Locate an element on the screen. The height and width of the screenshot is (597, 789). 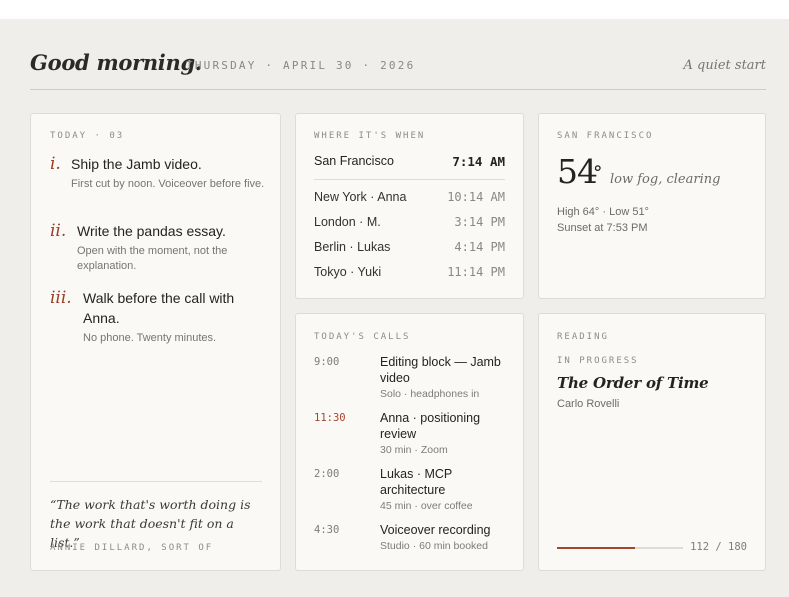
clock-city: Tokyo · Yuki is located at coordinates (348, 272).